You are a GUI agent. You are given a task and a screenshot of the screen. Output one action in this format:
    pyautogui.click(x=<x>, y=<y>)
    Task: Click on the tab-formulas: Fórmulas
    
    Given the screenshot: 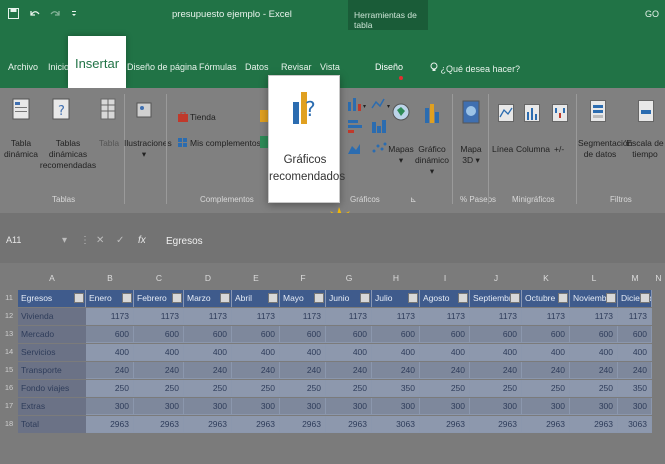 What is the action you would take?
    pyautogui.click(x=218, y=67)
    